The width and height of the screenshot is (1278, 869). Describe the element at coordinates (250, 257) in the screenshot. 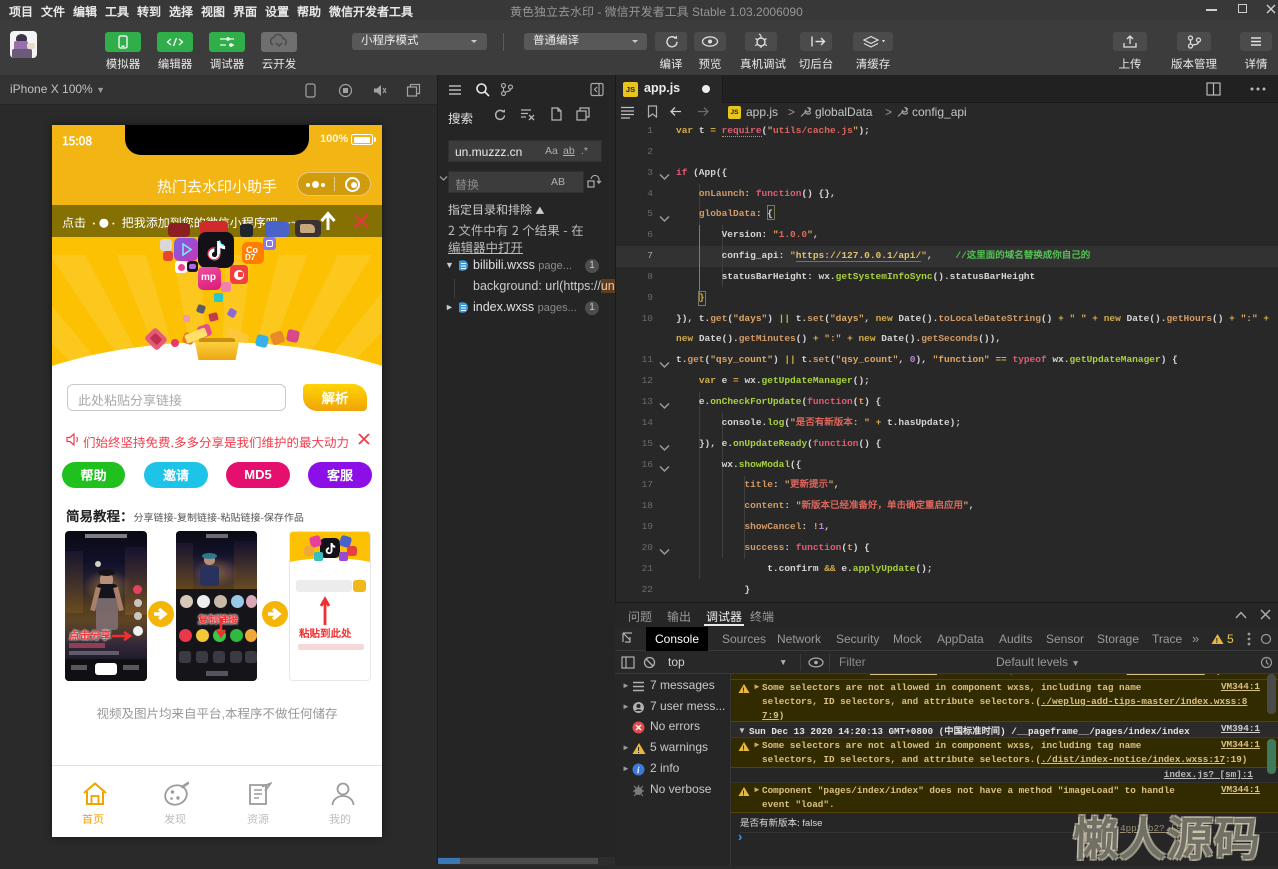

I see `svg-text: D7` at that location.